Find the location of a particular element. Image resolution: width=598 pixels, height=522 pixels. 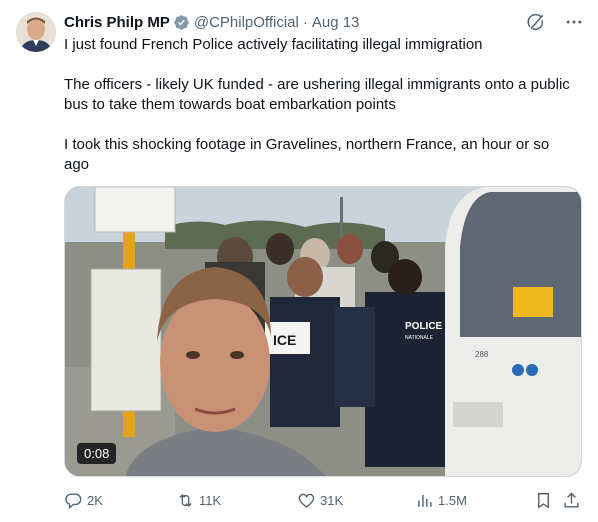

tweet-actions: 2K 11K 31K 1.5M is located at coordinates (323, 500).